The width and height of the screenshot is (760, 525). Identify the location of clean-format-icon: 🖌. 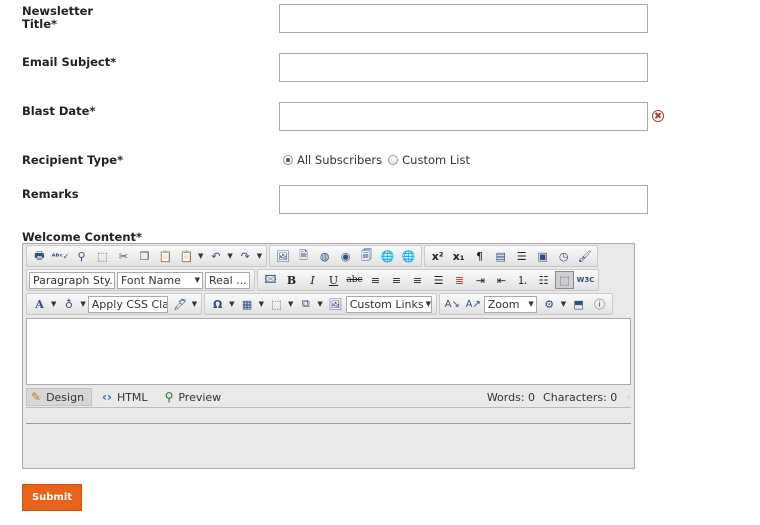
(584, 256).